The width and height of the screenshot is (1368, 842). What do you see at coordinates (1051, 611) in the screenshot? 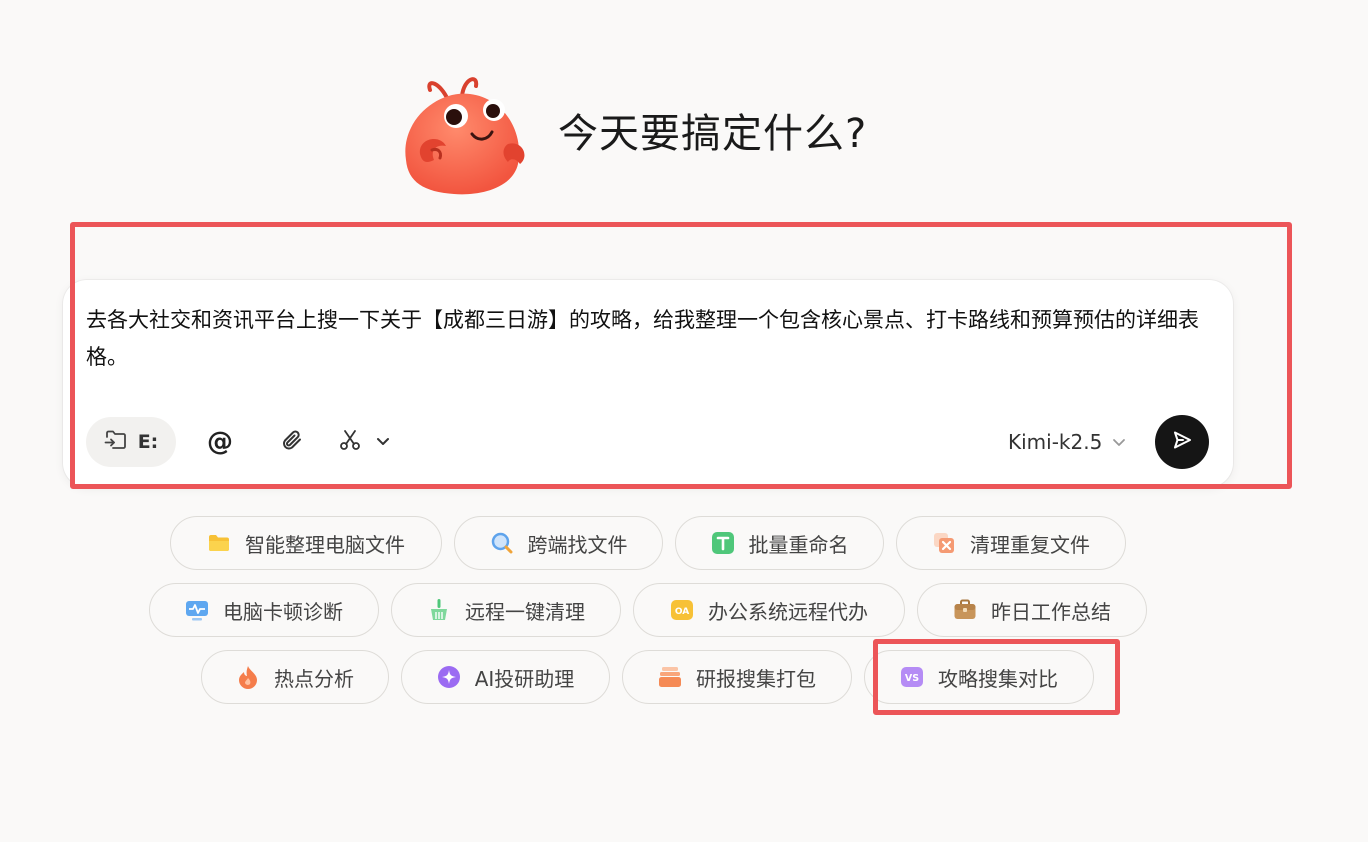
I see `chip-label: 昨日工作总结` at bounding box center [1051, 611].